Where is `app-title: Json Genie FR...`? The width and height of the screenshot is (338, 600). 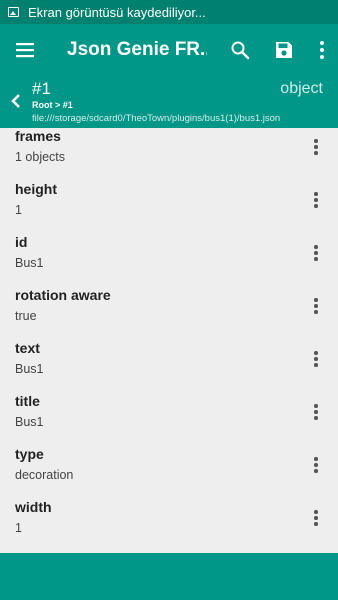 app-title: Json Genie FR... is located at coordinates (137, 49).